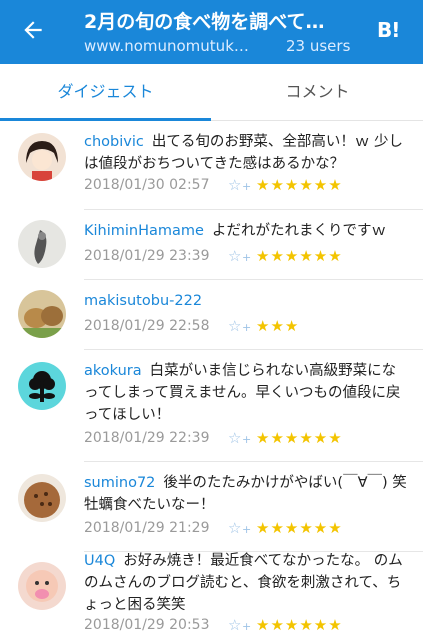 Image resolution: width=423 pixels, height=640 pixels. What do you see at coordinates (213, 626) in the screenshot?
I see `comment-meta: 2018/01/29 20:53 ☆ + ★★★★★★` at bounding box center [213, 626].